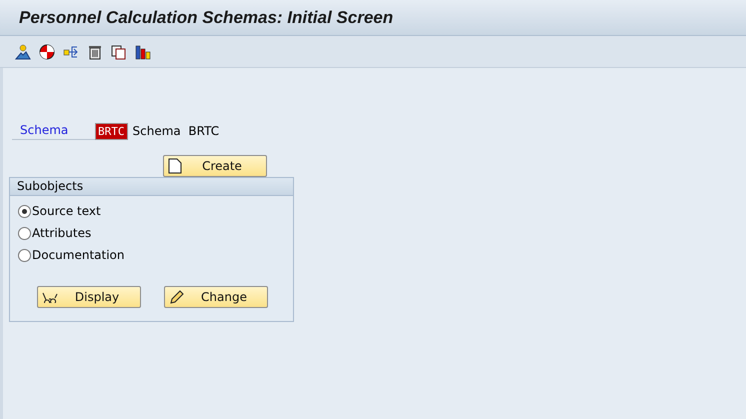 Image resolution: width=746 pixels, height=419 pixels. What do you see at coordinates (206, 18) in the screenshot?
I see `window-title: Personnel Calculation Schemas: Initial Screen` at bounding box center [206, 18].